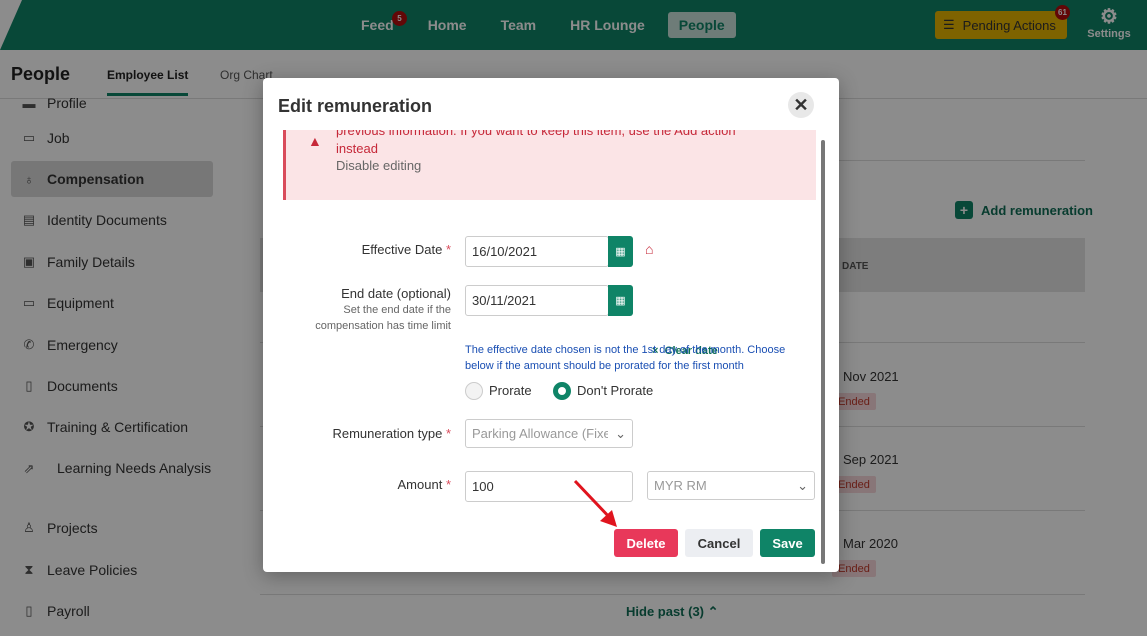 This screenshot has height=636, width=1147. What do you see at coordinates (396, 293) in the screenshot?
I see `end-date-label: End date (optional)` at bounding box center [396, 293].